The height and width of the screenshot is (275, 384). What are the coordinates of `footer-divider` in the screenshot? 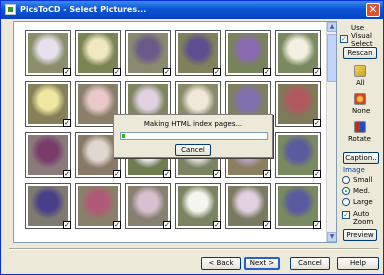 It's located at (194, 249).